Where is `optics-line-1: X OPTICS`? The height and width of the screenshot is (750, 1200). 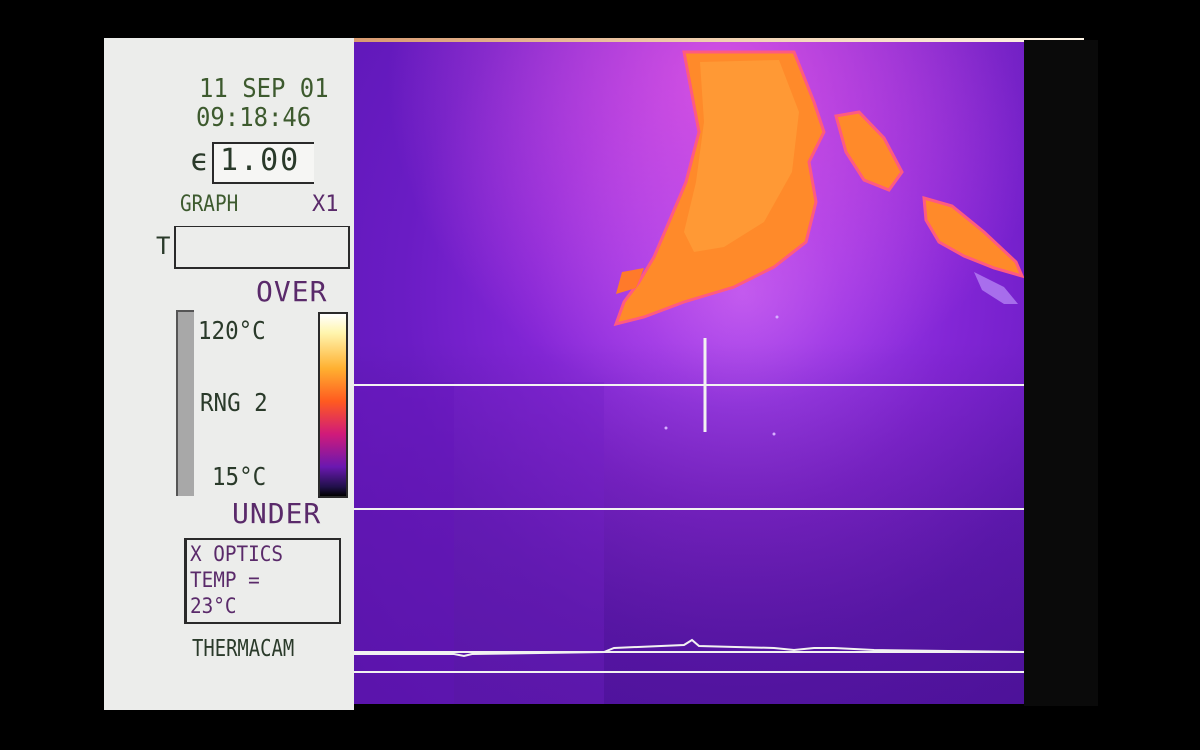
optics-line-1: X OPTICS is located at coordinates (237, 554).